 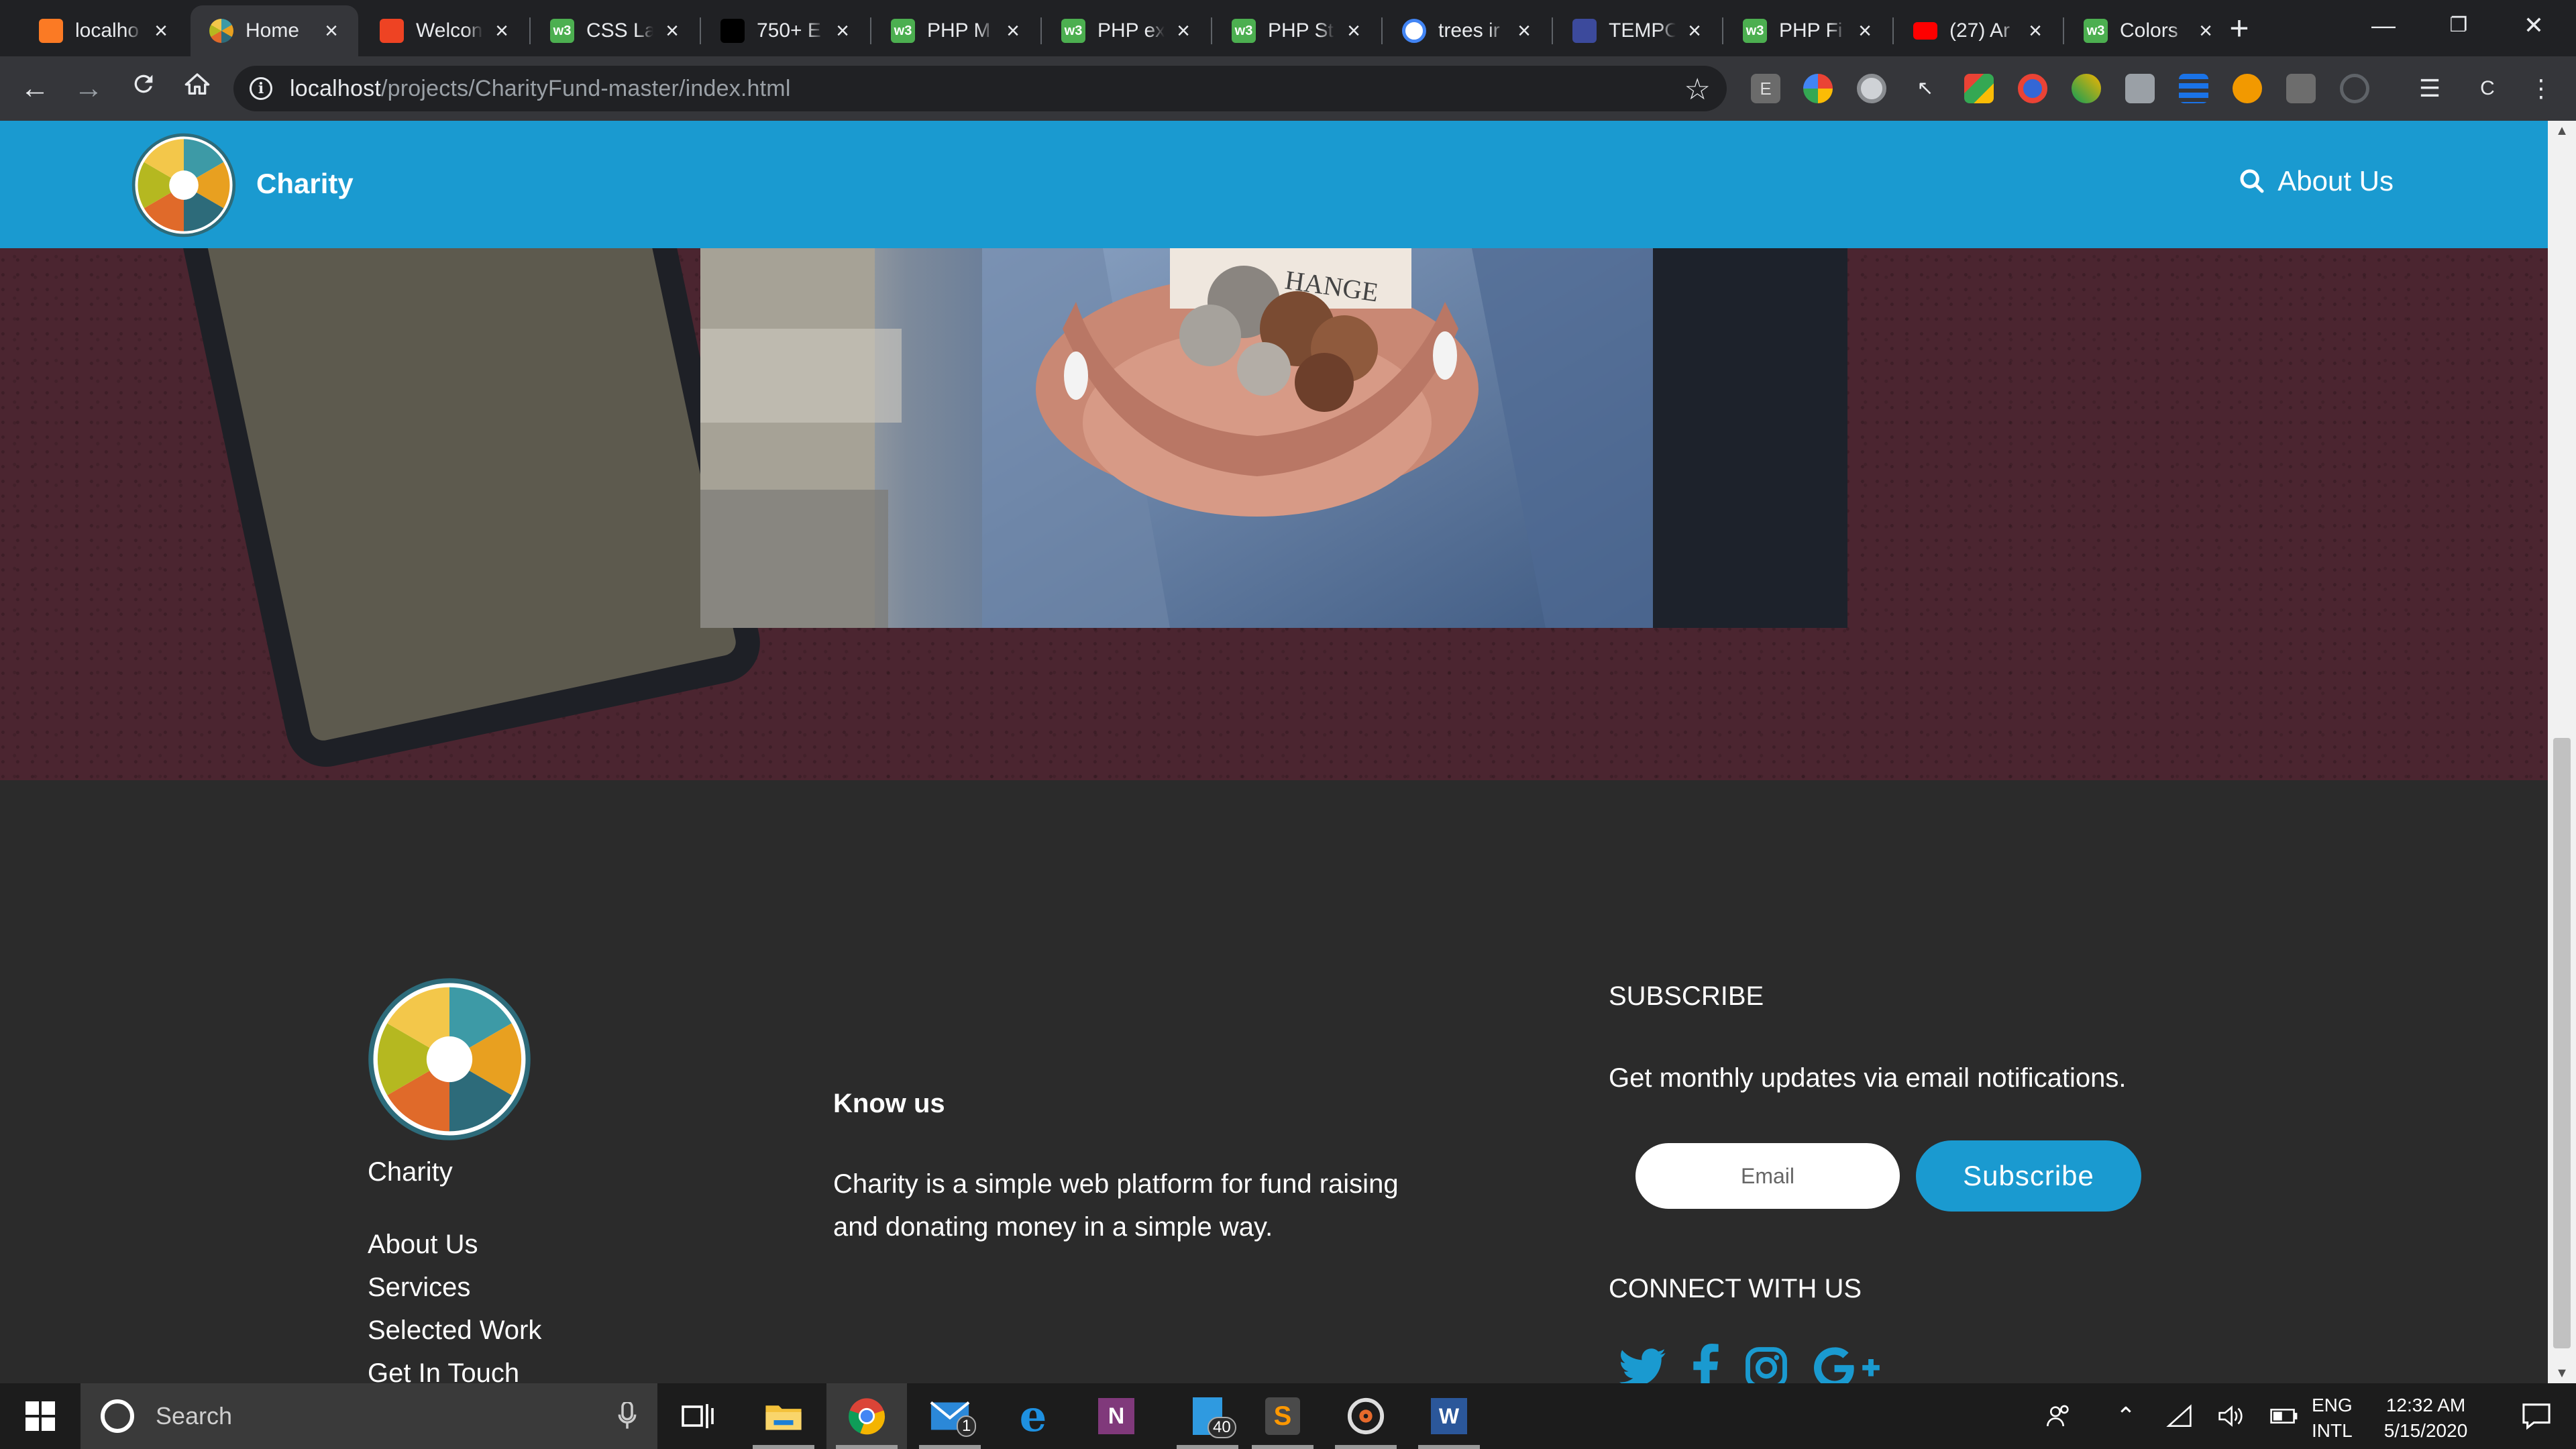 I want to click on scroll-down-arrow: ▼, so click(x=2562, y=1373).